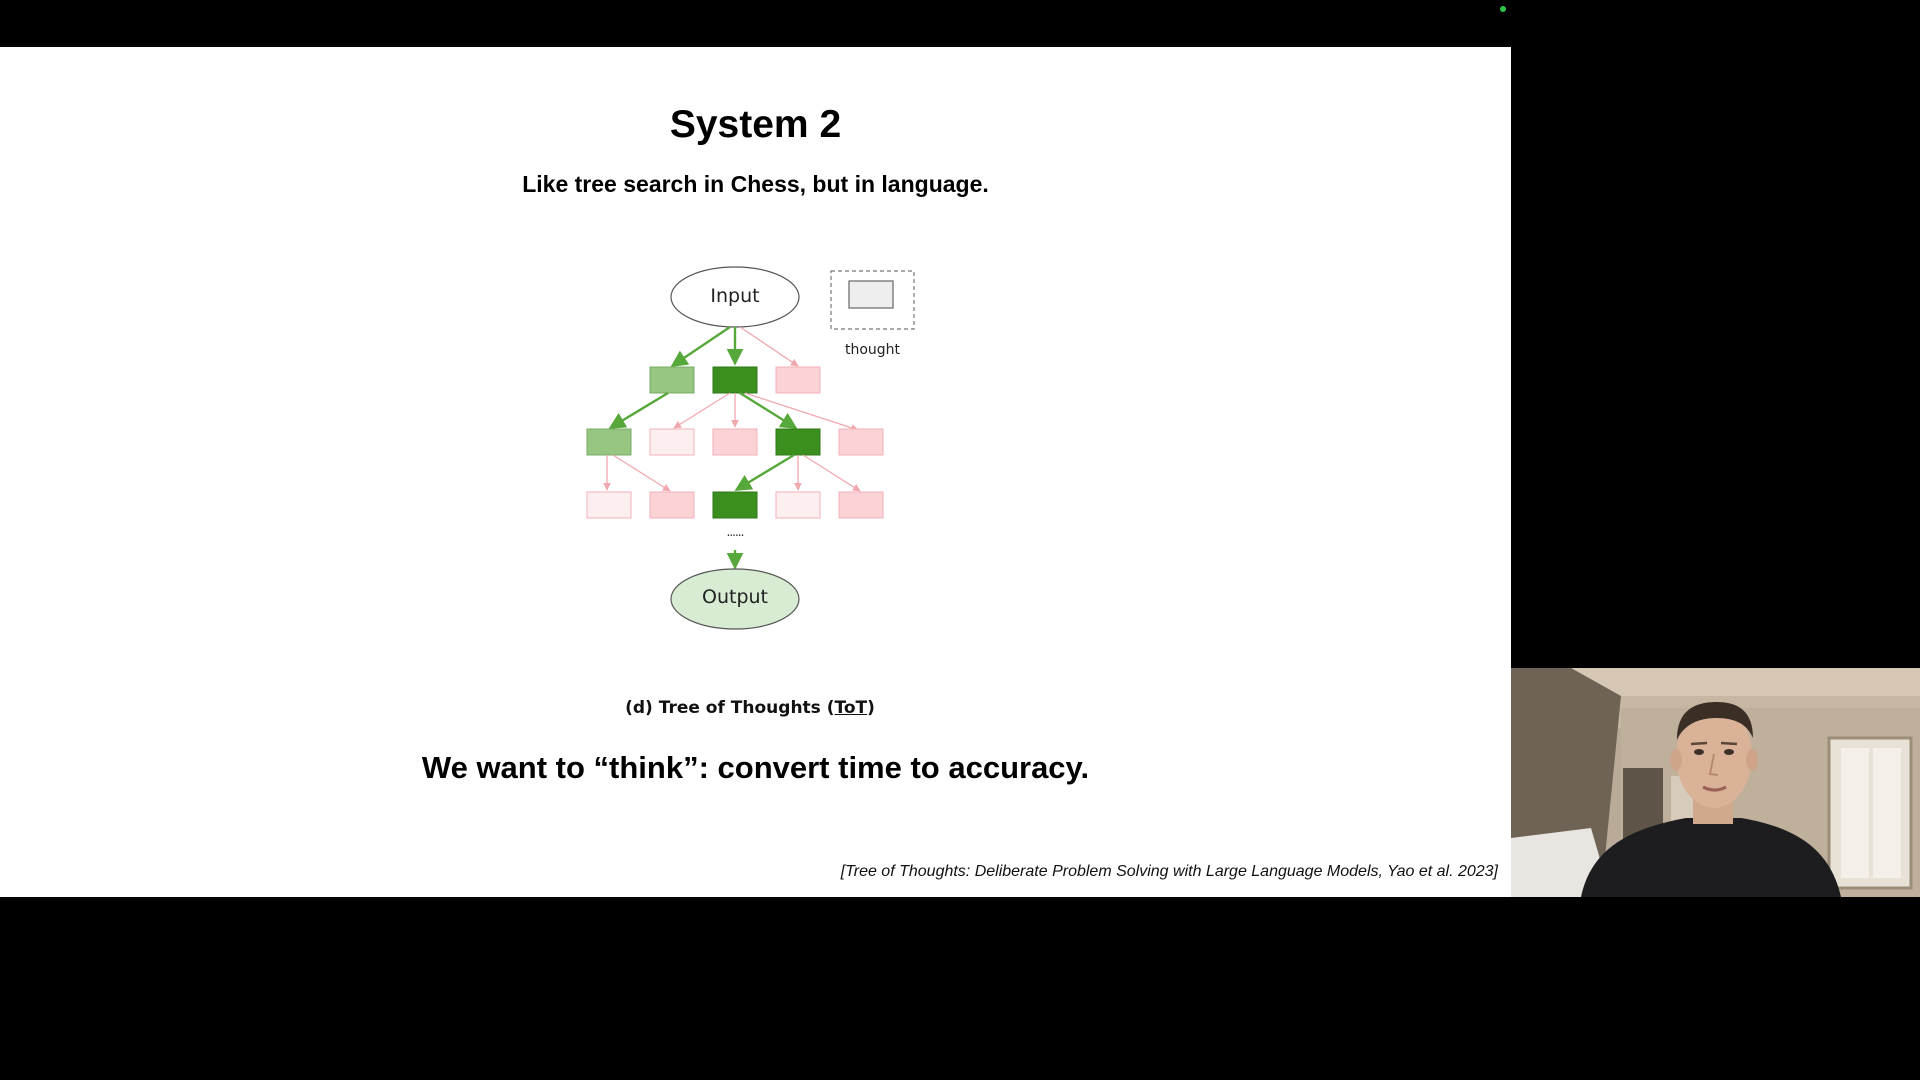 The image size is (1920, 1080). What do you see at coordinates (755, 124) in the screenshot?
I see `slide-title: System 2` at bounding box center [755, 124].